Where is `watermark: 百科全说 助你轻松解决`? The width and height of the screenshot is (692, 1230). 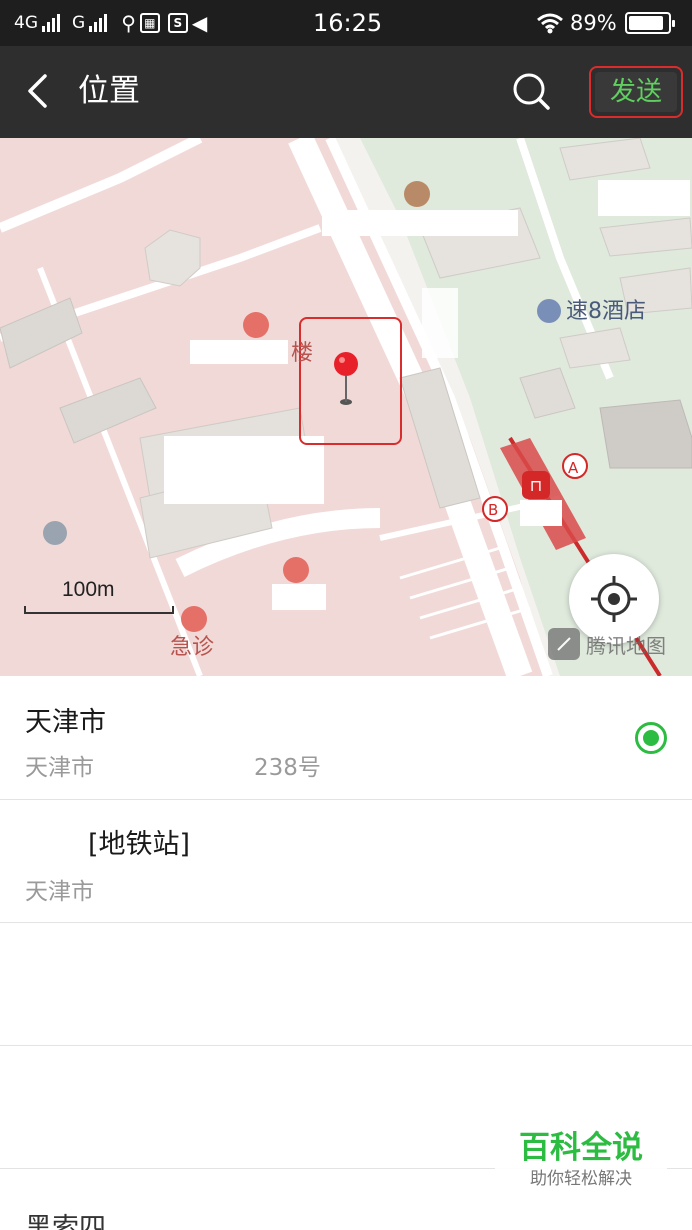 watermark: 百科全说 助你轻松解决 is located at coordinates (581, 1166).